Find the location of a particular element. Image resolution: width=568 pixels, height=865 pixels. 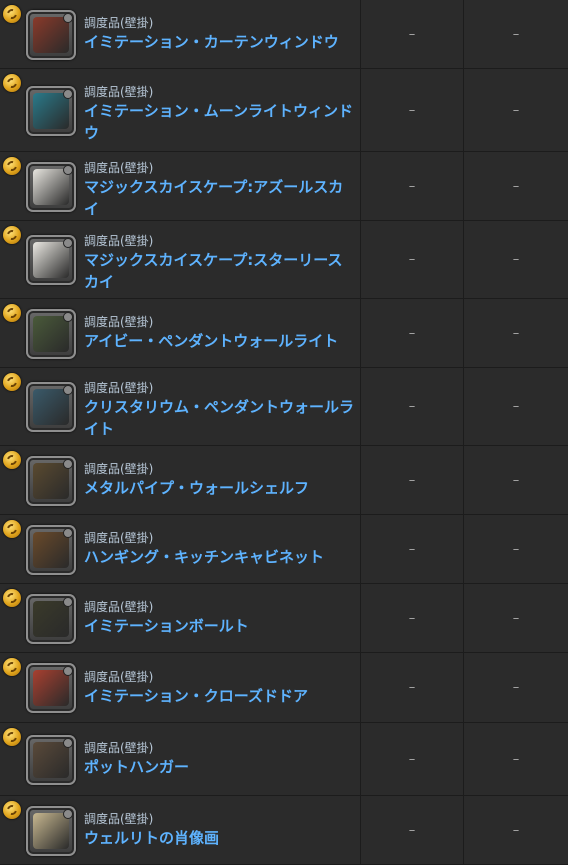

table-row: 調度品(壁掛) ポットハンガー – – is located at coordinates (284, 759).